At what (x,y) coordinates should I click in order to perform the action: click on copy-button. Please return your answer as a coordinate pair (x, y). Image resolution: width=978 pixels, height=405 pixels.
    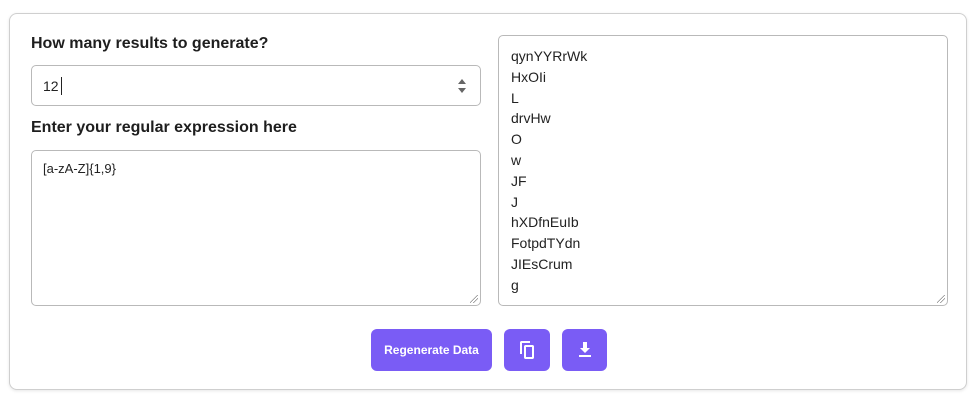
    Looking at the image, I should click on (527, 350).